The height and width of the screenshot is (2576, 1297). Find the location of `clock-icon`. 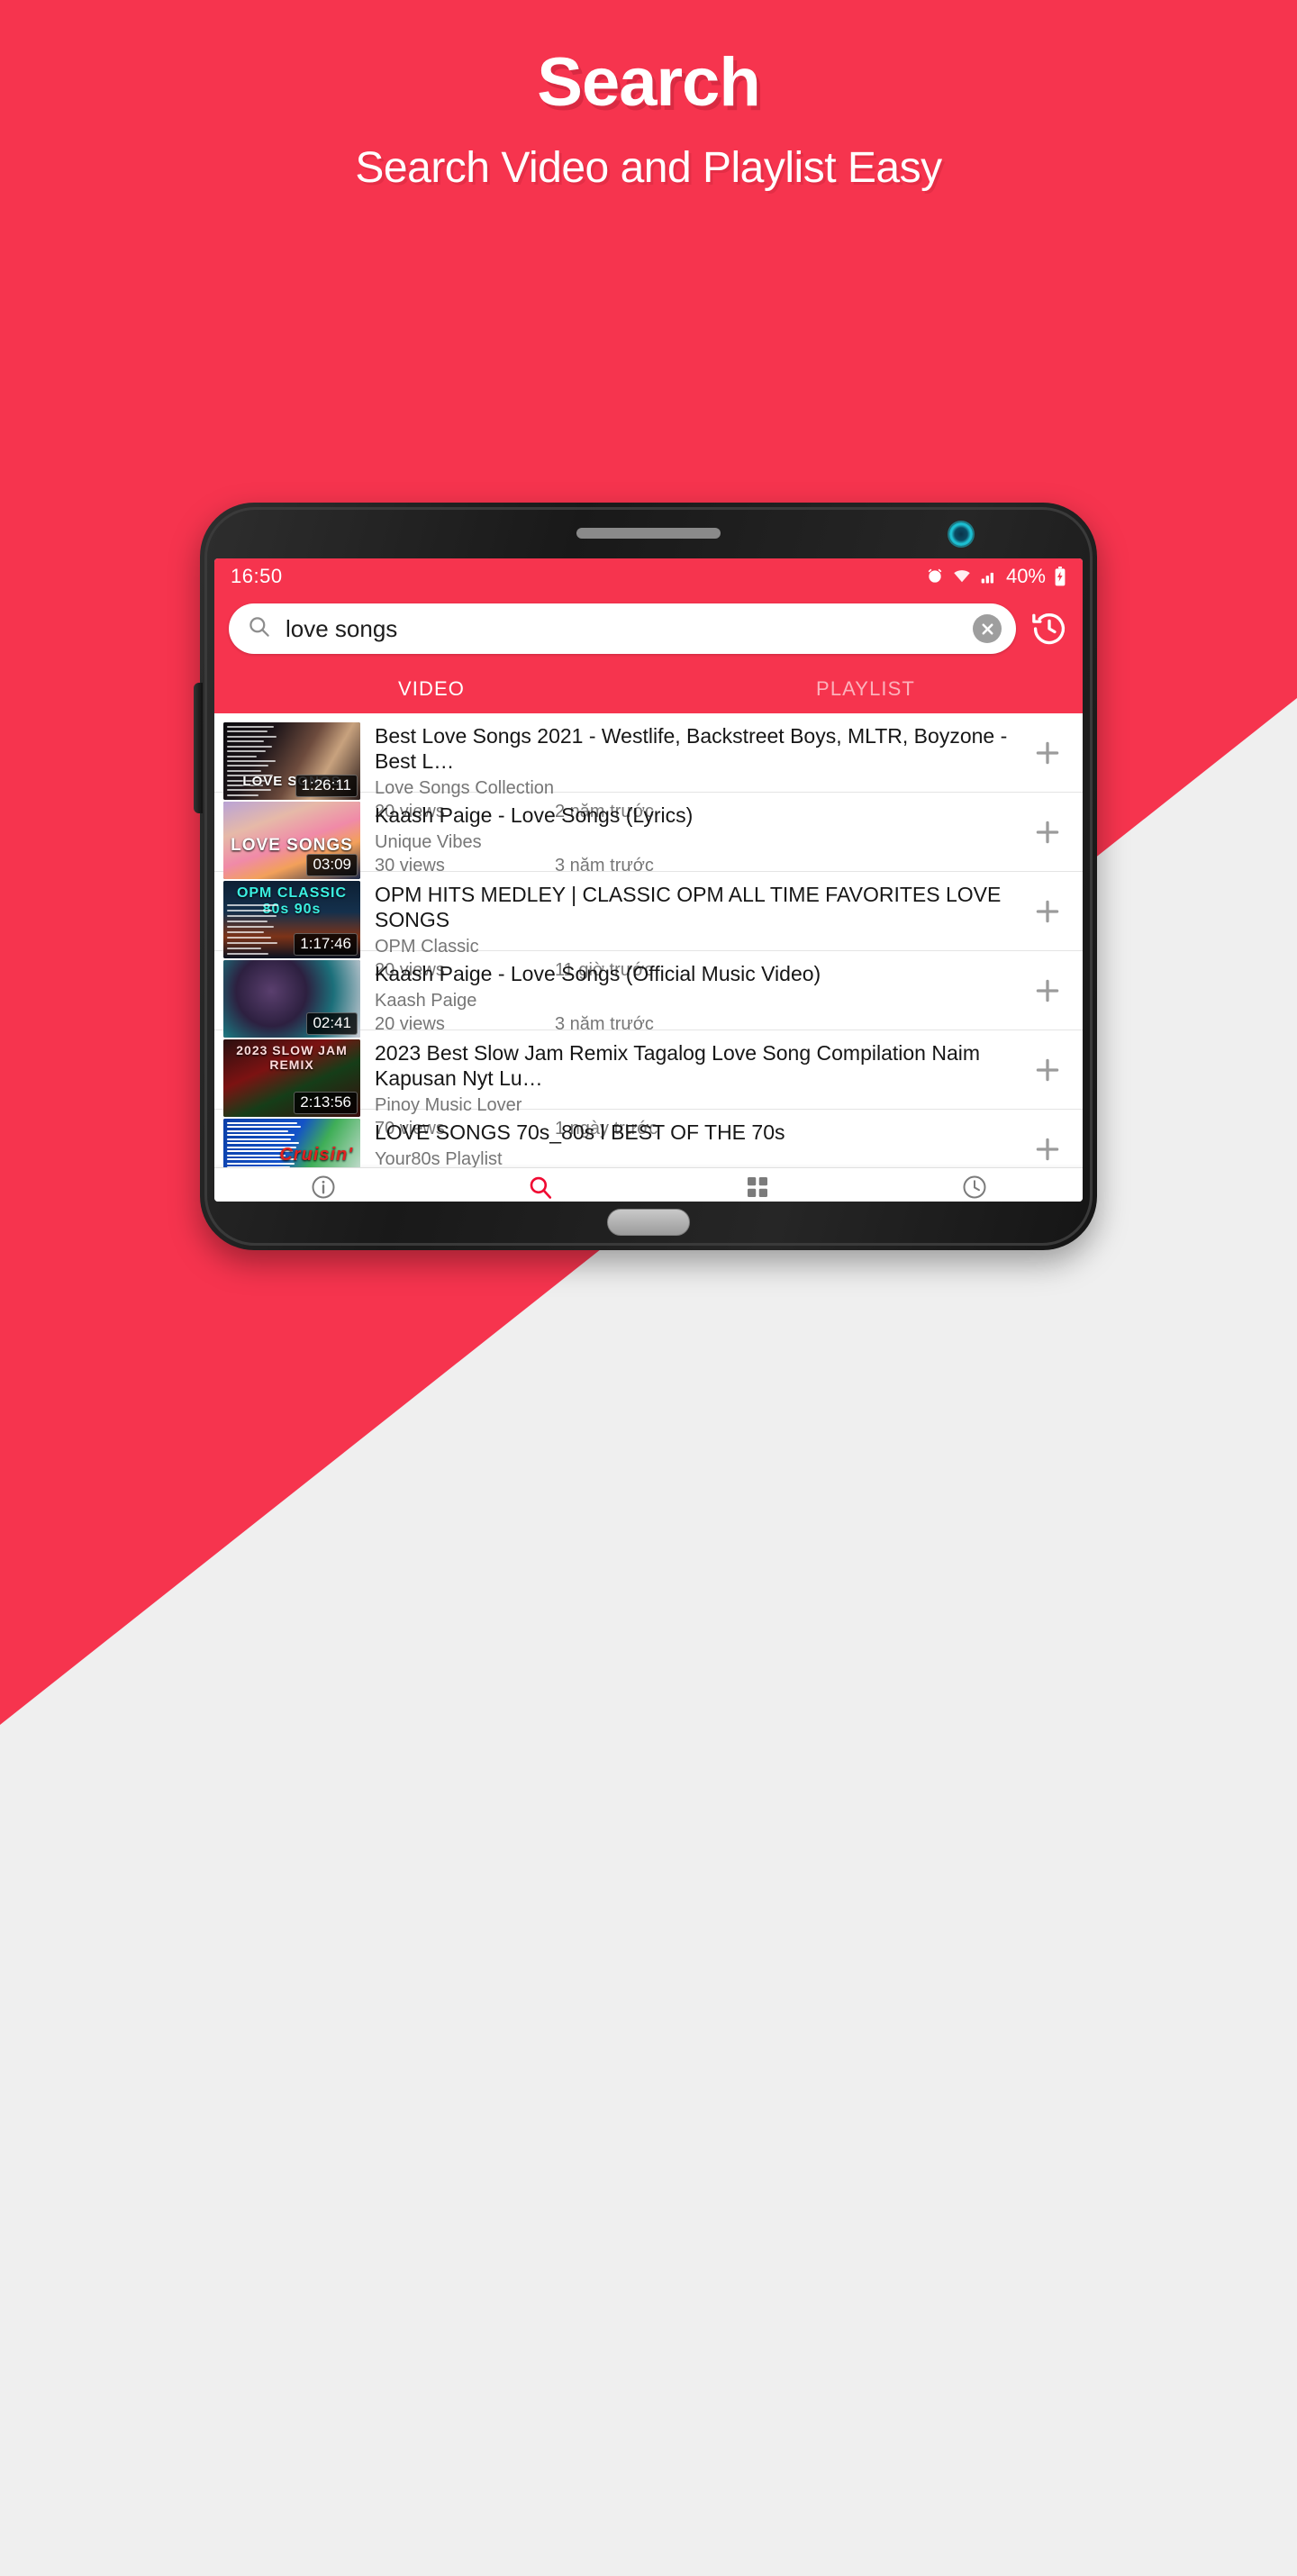

clock-icon is located at coordinates (974, 1188).